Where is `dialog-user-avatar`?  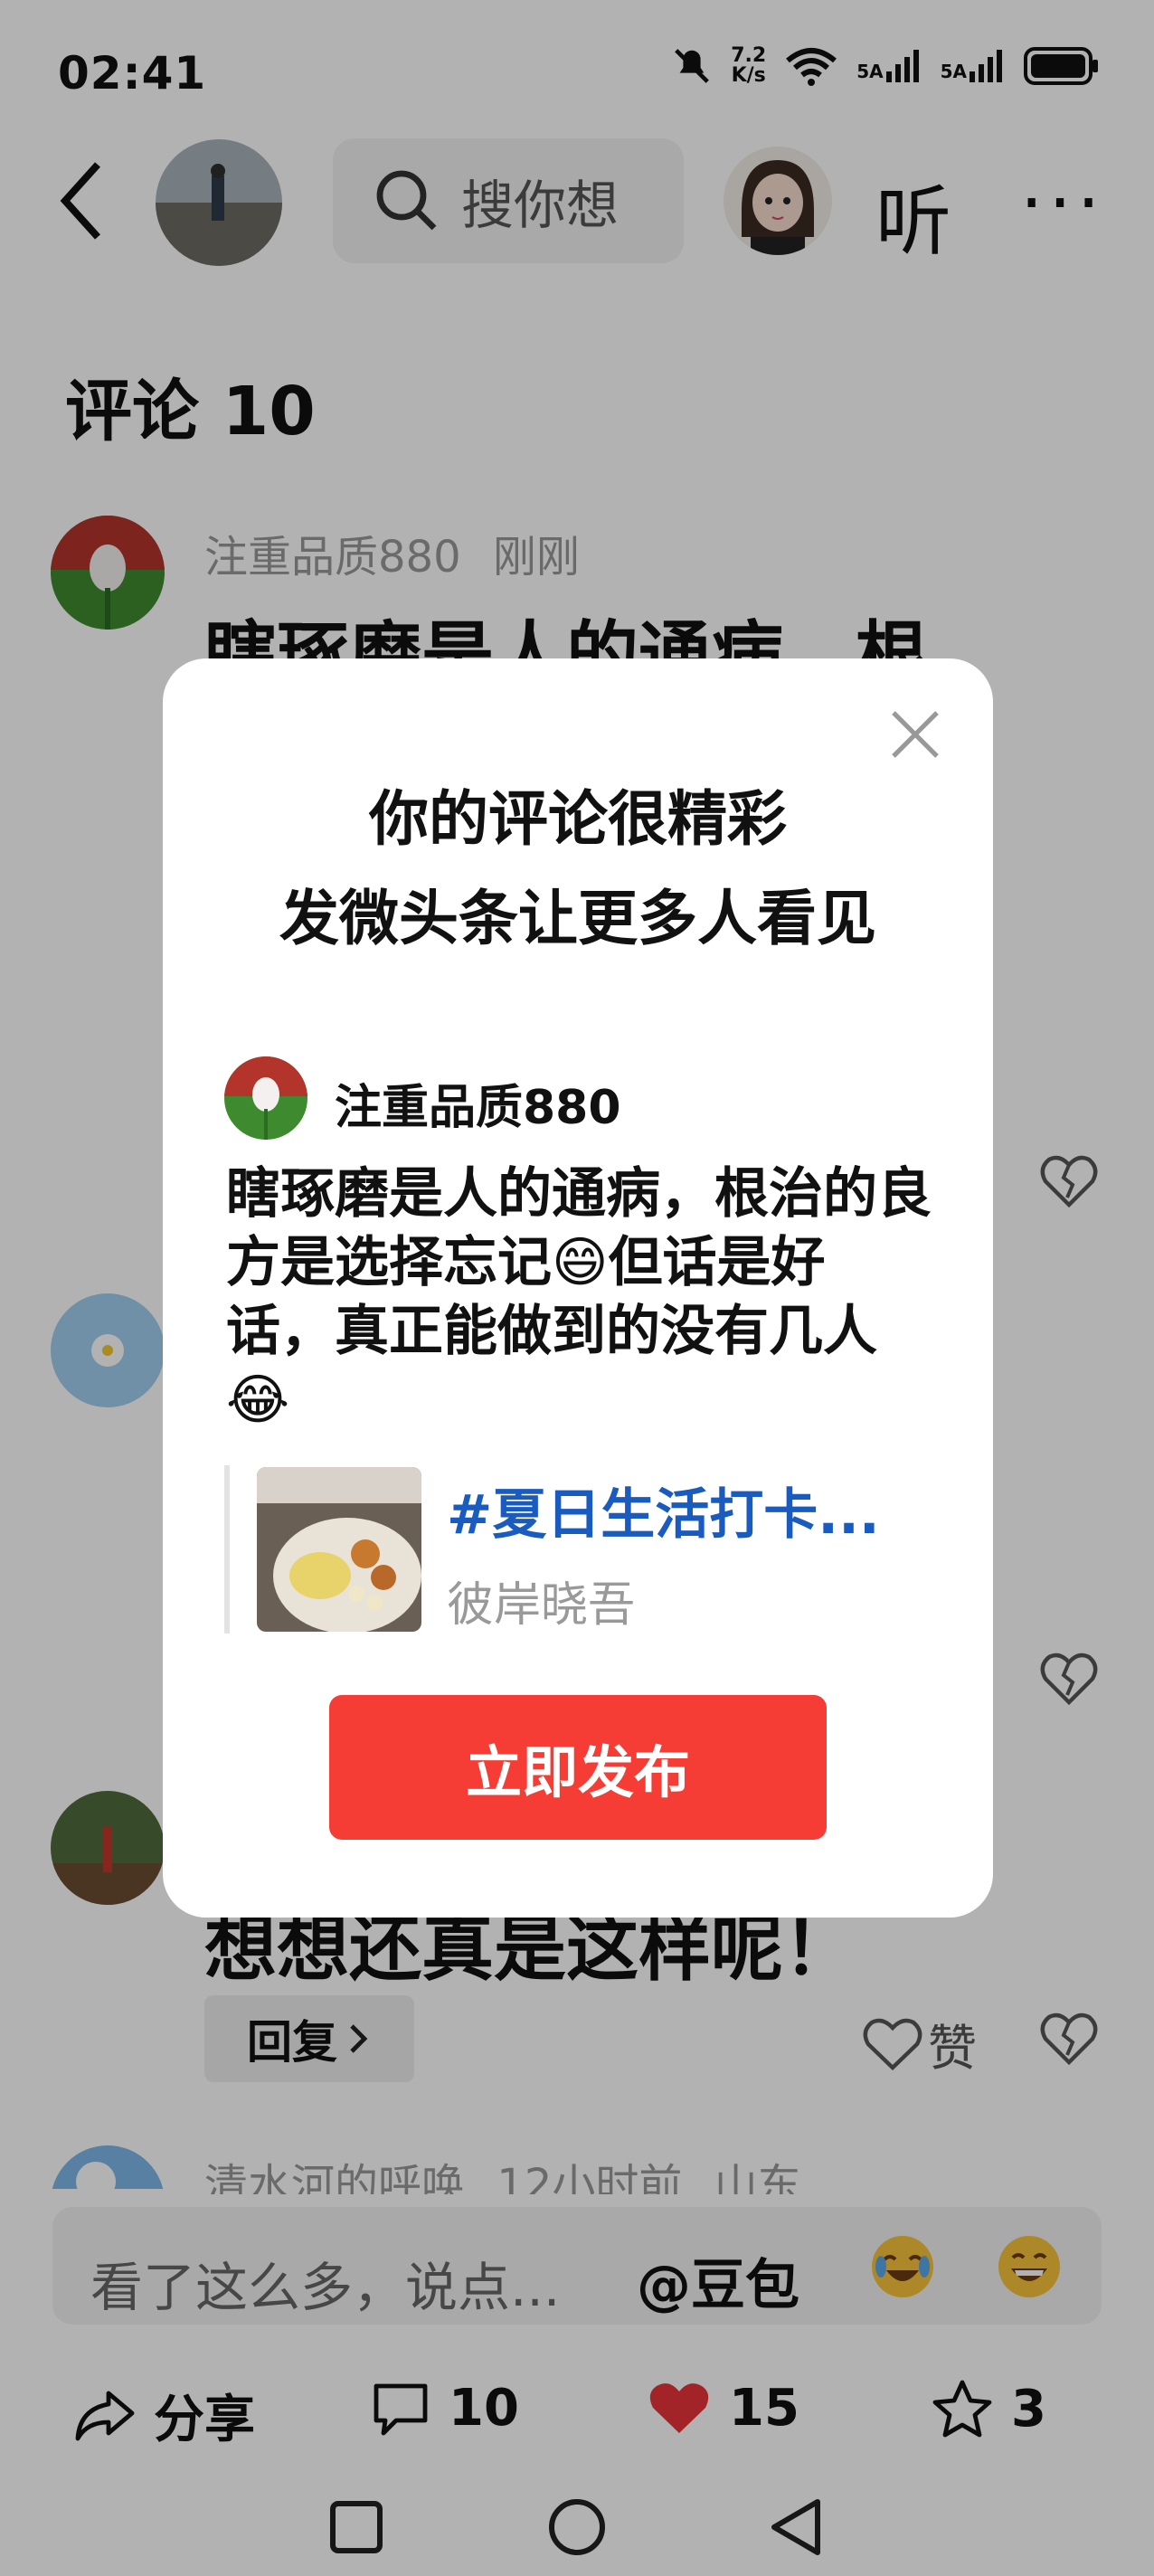 dialog-user-avatar is located at coordinates (265, 1098).